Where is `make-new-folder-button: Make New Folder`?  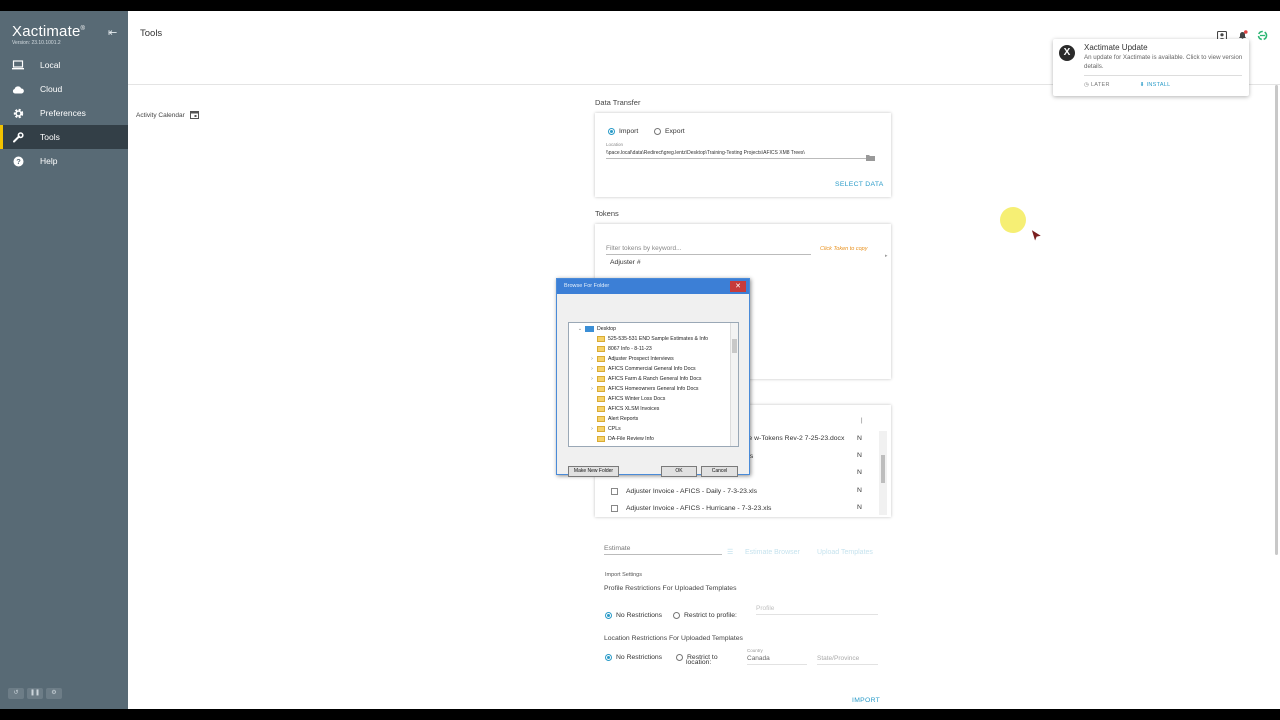
make-new-folder-button: Make New Folder is located at coordinates (593, 471).